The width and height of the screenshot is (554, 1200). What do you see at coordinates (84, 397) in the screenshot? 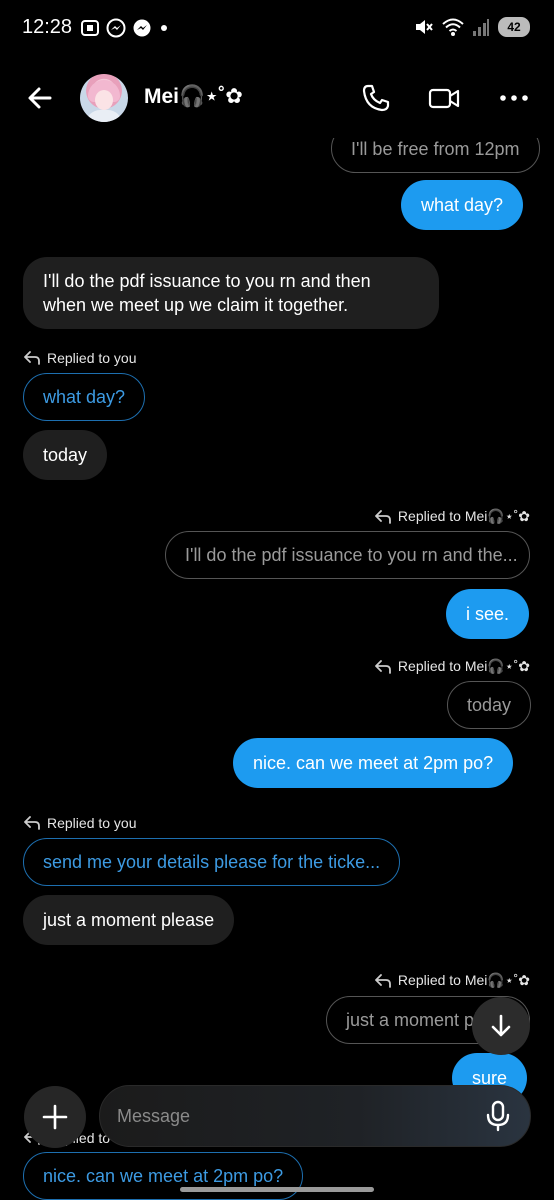
I see `quoted-message: what day?` at bounding box center [84, 397].